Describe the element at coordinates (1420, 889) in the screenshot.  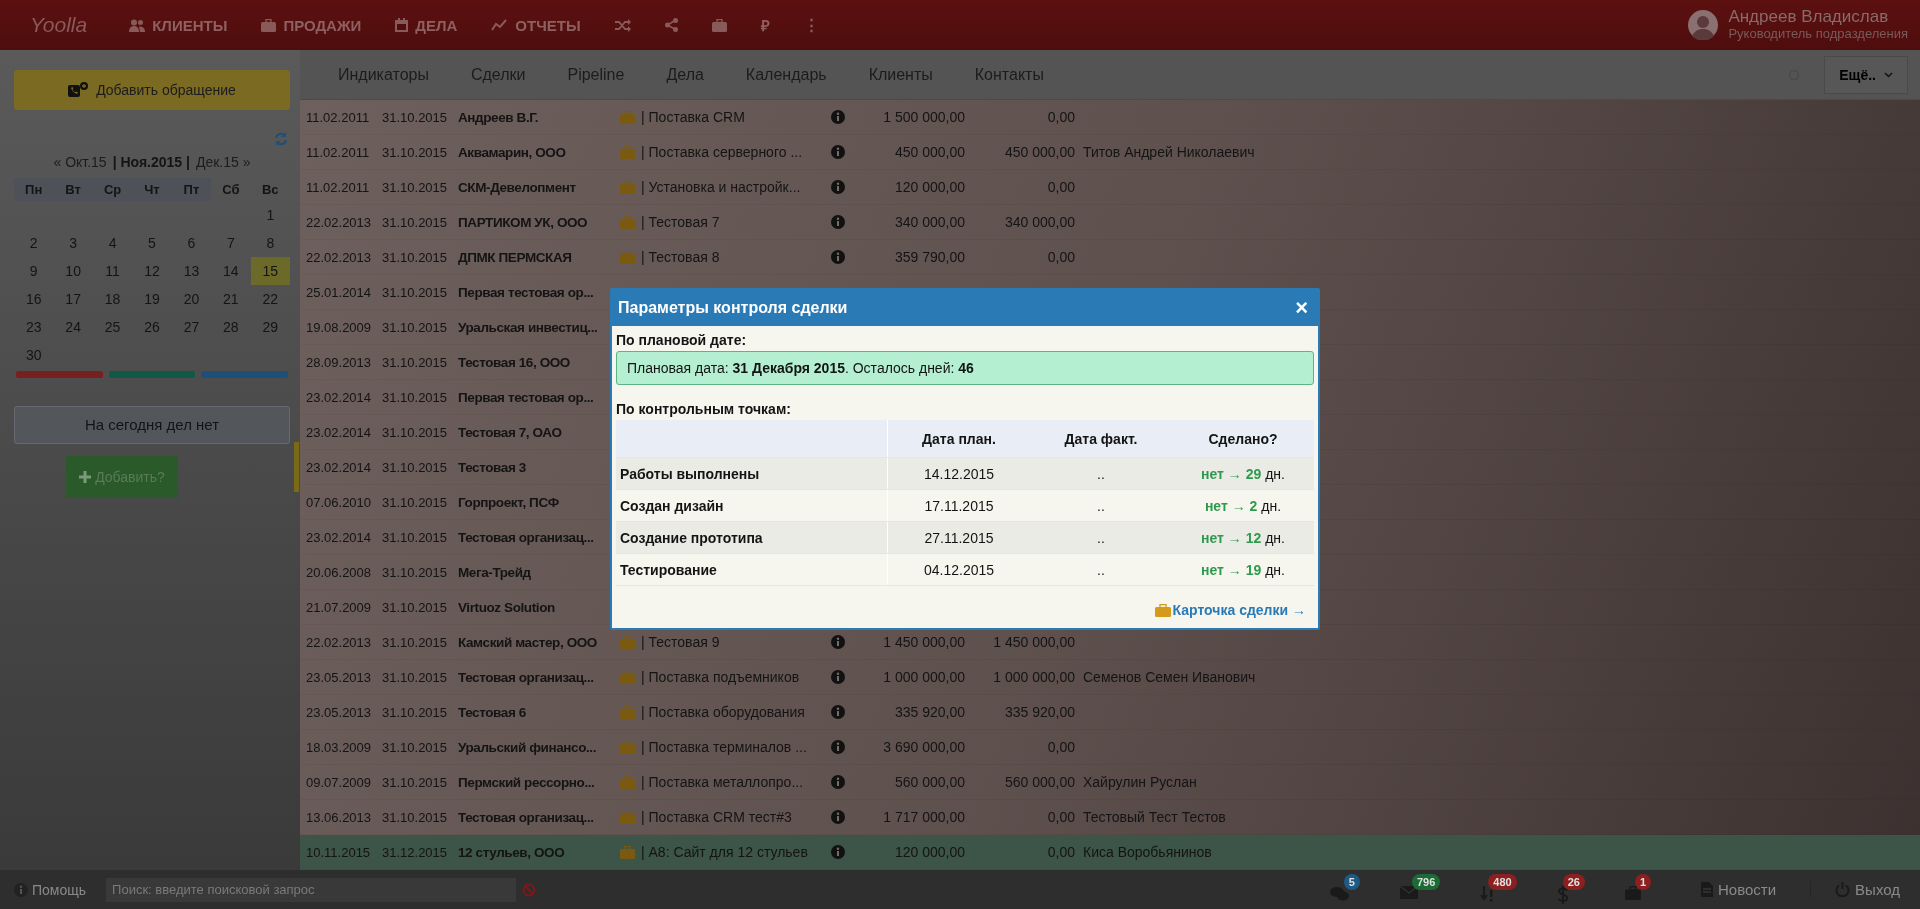
I see `notification-counter: 796` at that location.